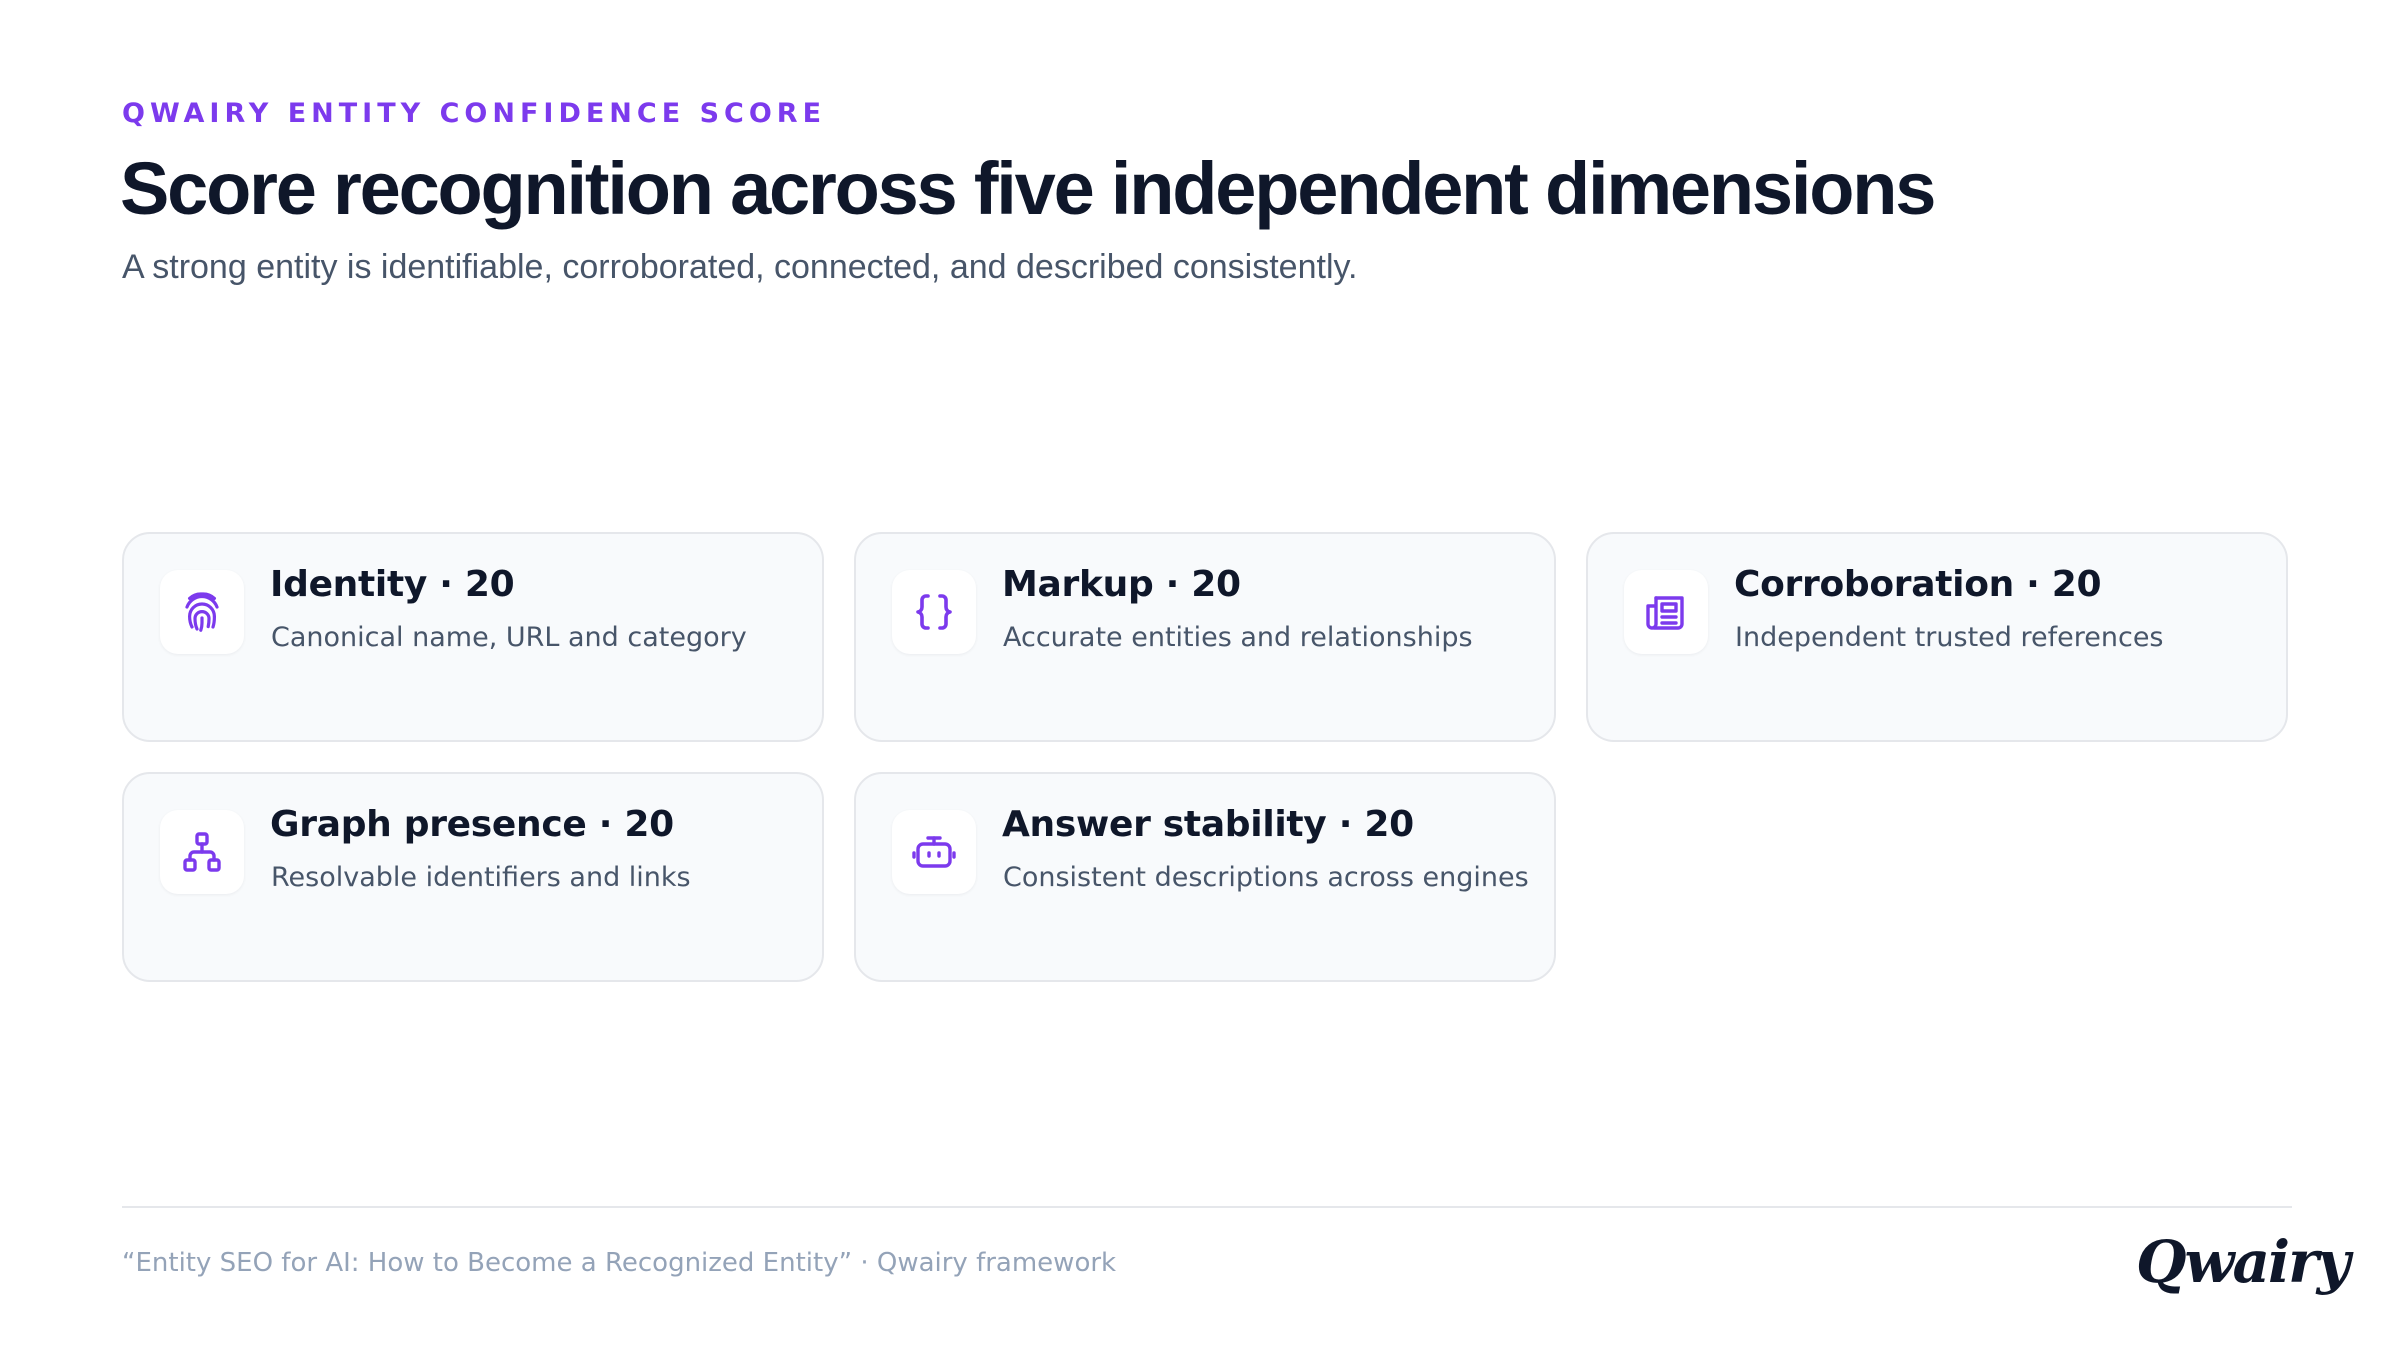 This screenshot has width=2400, height=1350. Describe the element at coordinates (472, 824) in the screenshot. I see `dimension-title: Graph presence · 20` at that location.